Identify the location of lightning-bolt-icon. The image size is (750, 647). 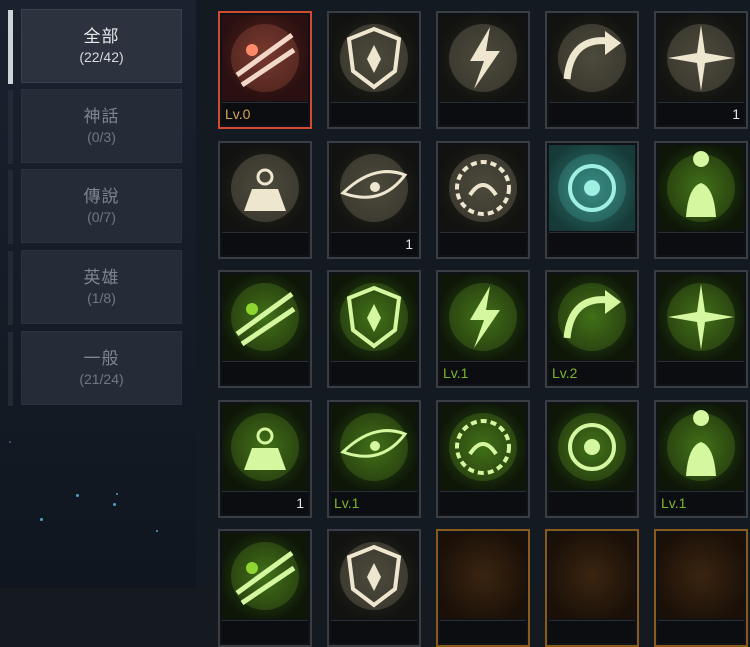
(483, 58).